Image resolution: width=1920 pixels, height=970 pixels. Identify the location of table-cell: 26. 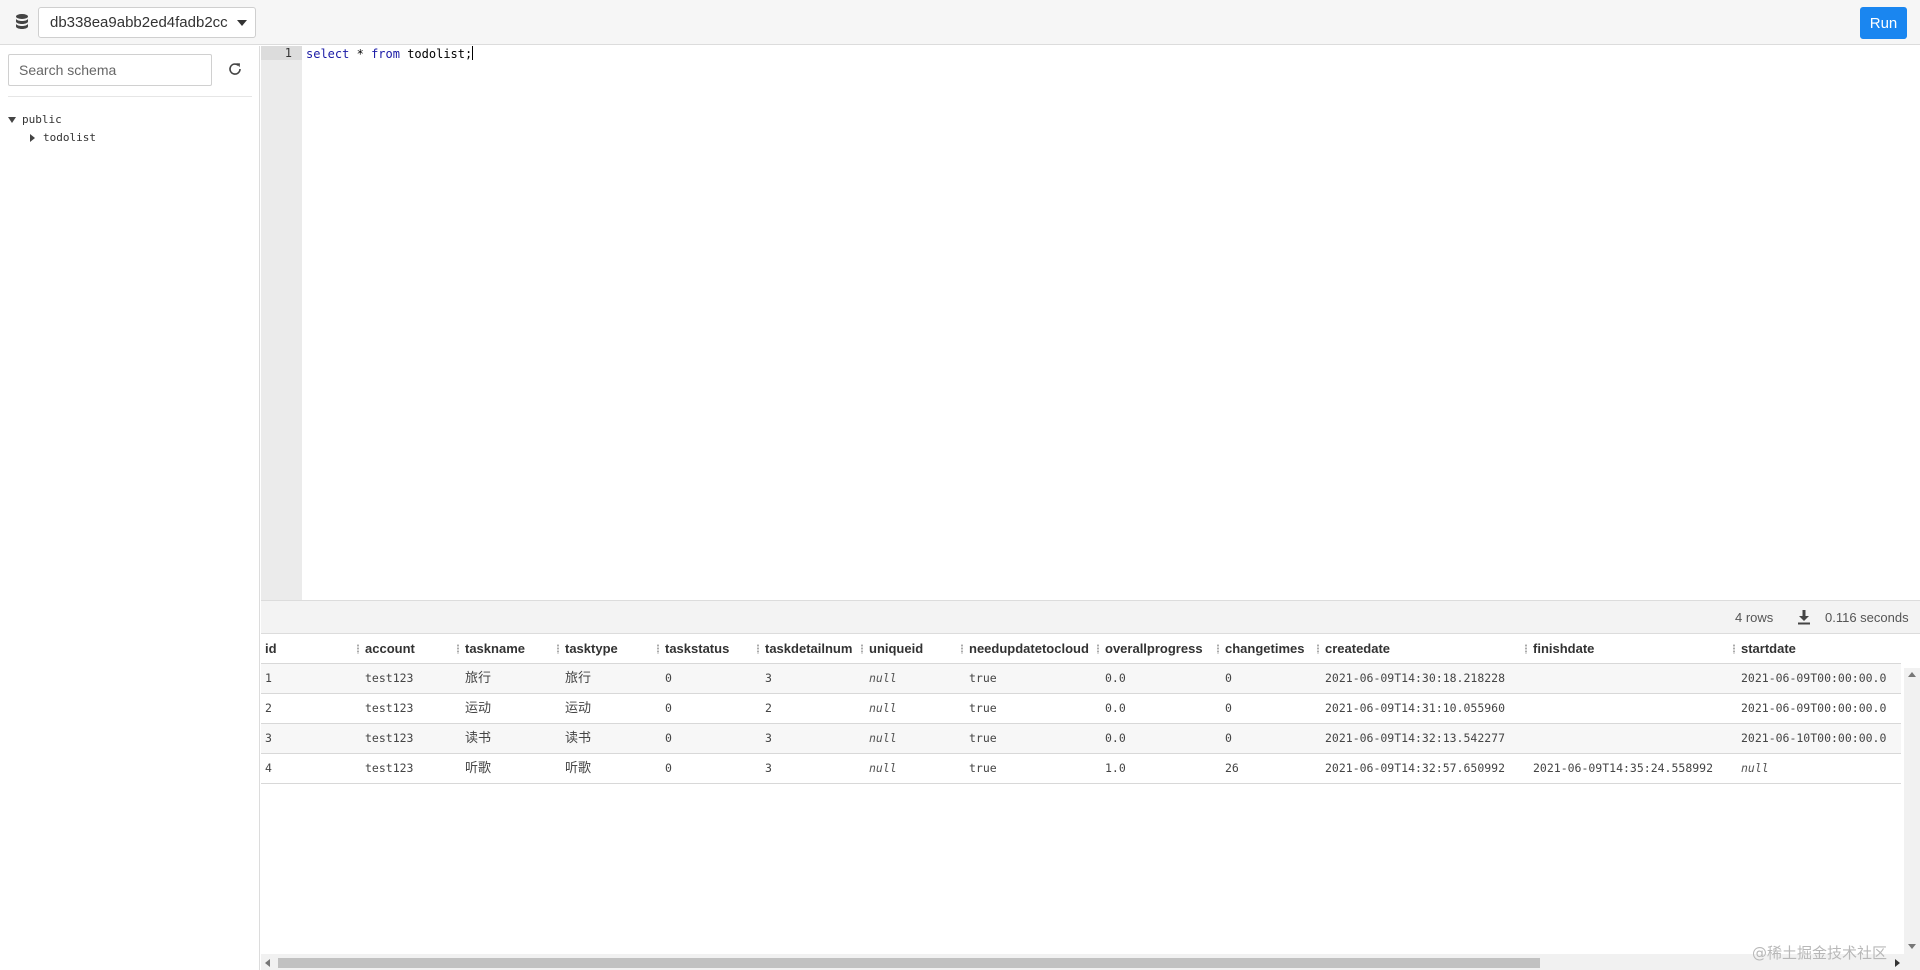
(1232, 768).